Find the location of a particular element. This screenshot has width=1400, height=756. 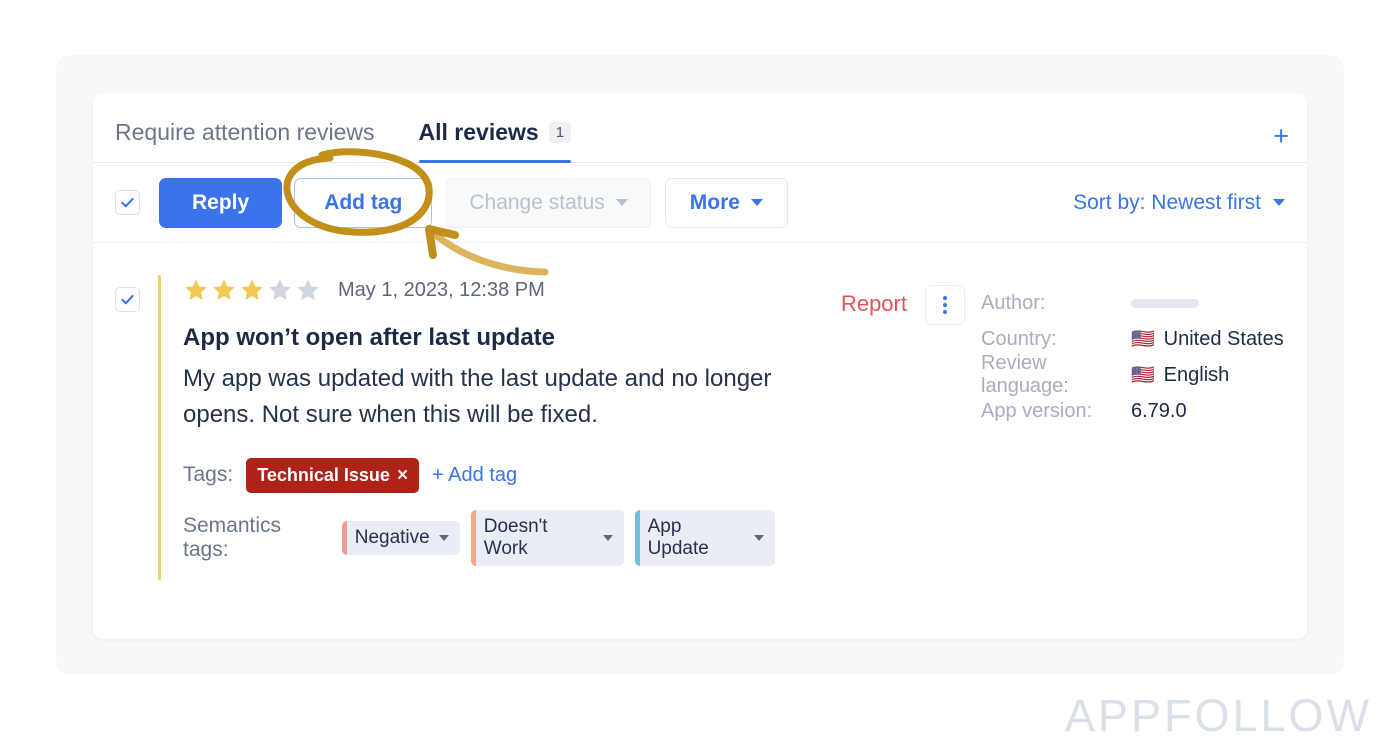

more-button: More is located at coordinates (726, 202).